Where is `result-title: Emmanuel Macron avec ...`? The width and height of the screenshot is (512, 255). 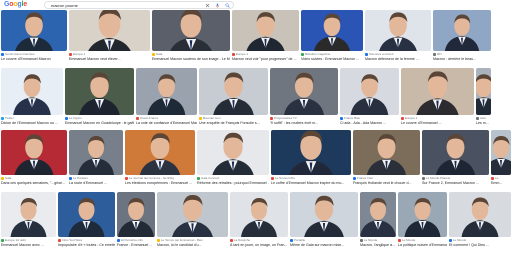
result-title: Emmanuel Macron avec ... is located at coordinates (28, 245).